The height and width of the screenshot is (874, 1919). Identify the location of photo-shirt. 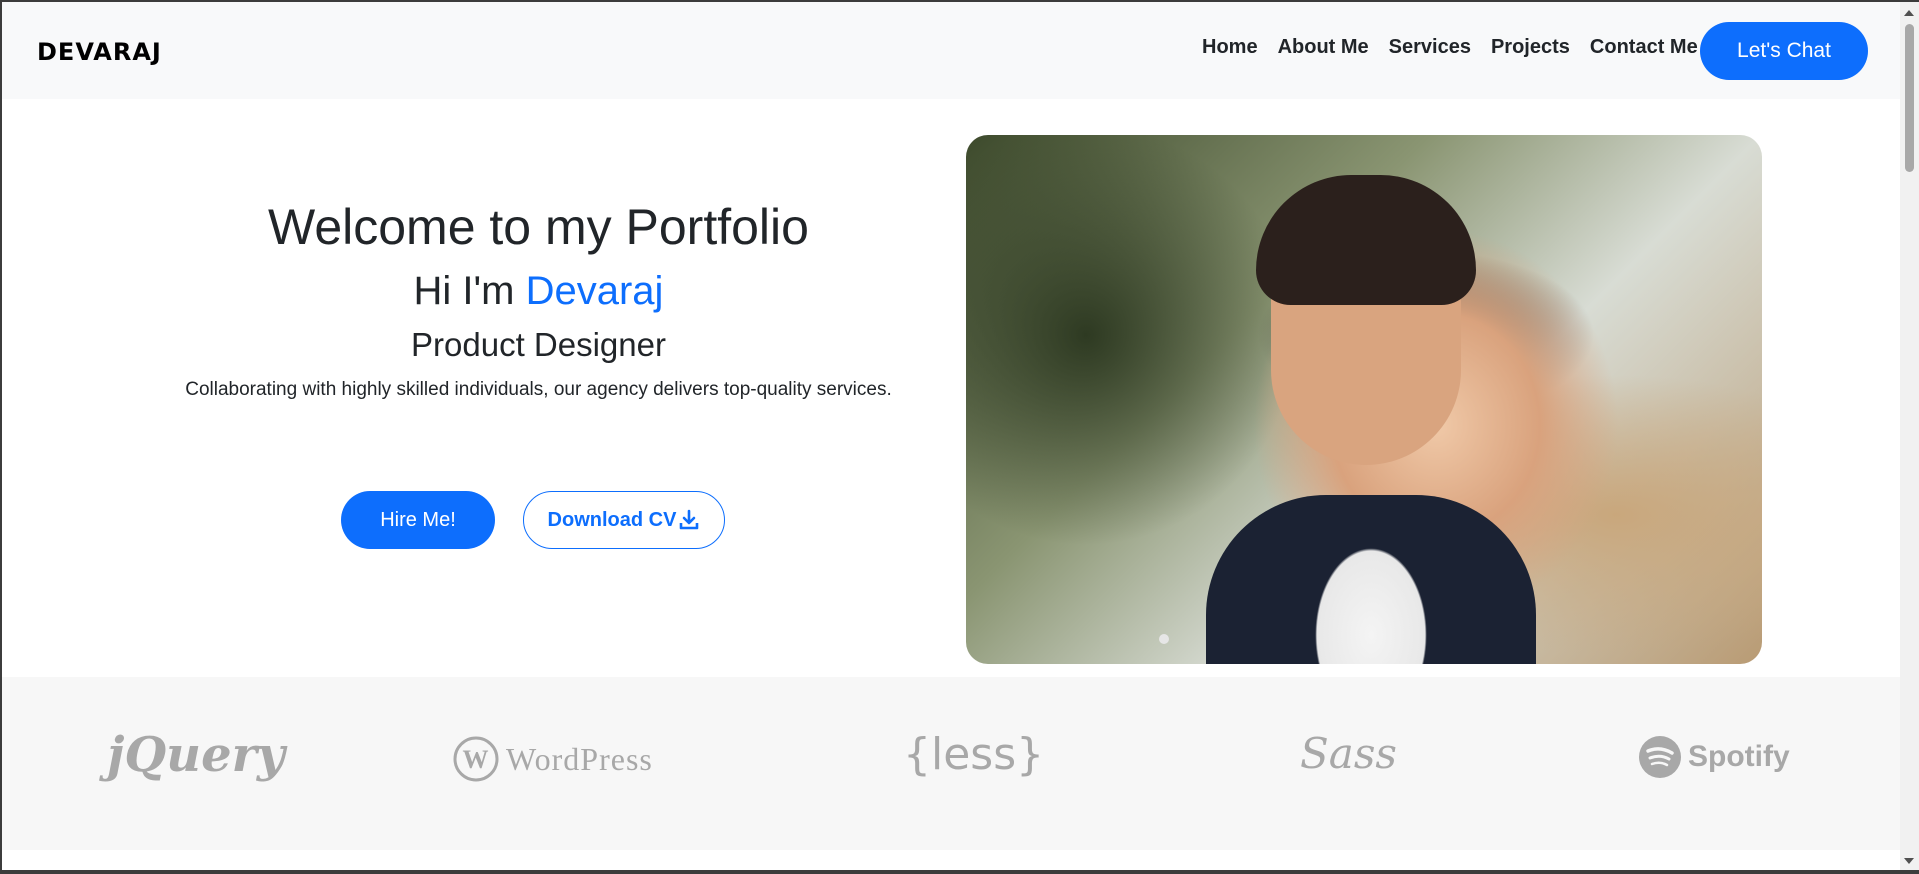
(1371, 579).